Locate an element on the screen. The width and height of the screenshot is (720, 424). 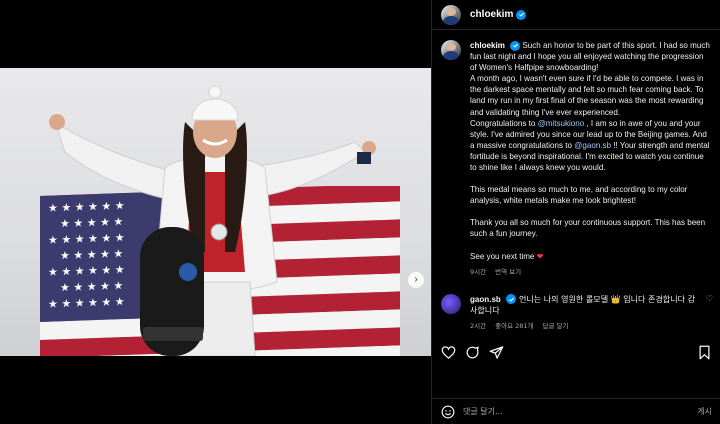
comment-likes: 좋아요 281개 is located at coordinates (514, 325).